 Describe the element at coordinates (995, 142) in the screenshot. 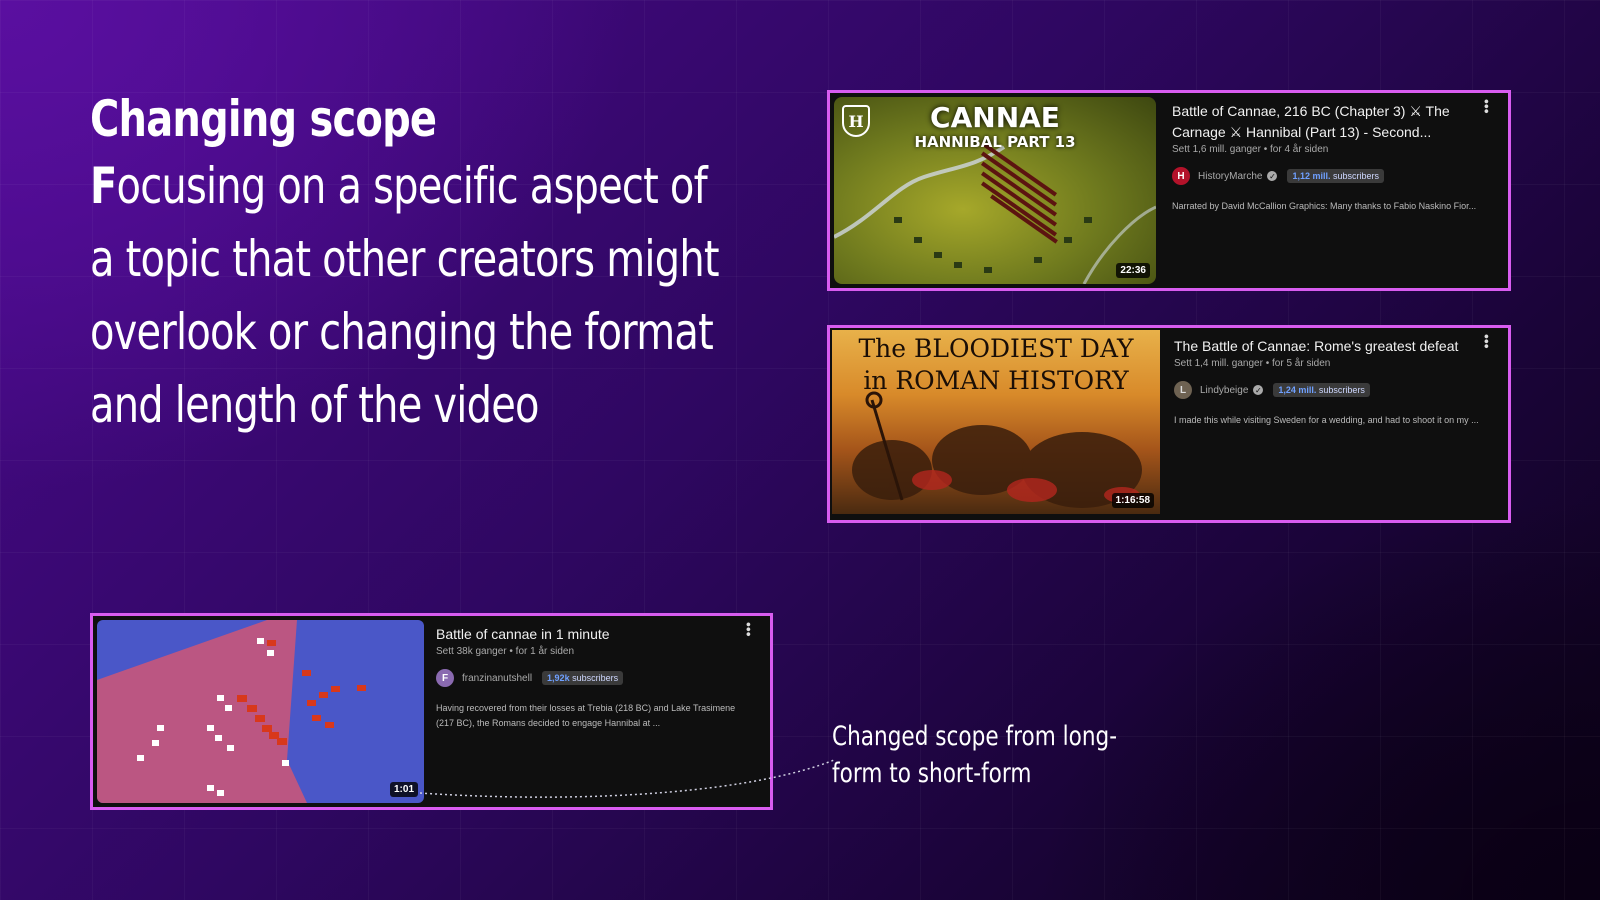

I see `thumbnail-subtitle: HANNIBAL PART 13` at that location.